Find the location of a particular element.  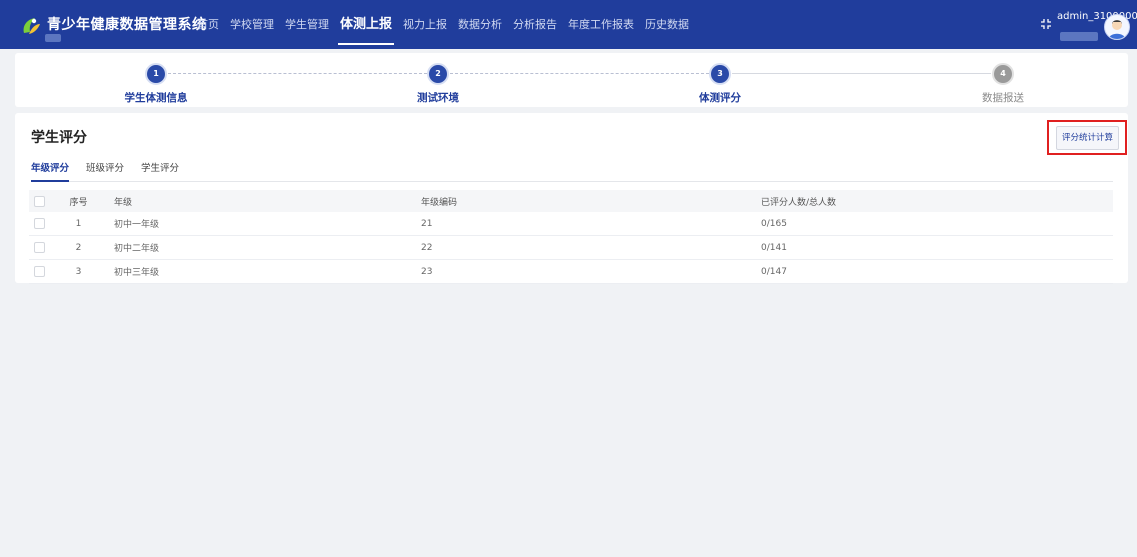

step-test-environment: 2 测试环境 is located at coordinates (438, 84).